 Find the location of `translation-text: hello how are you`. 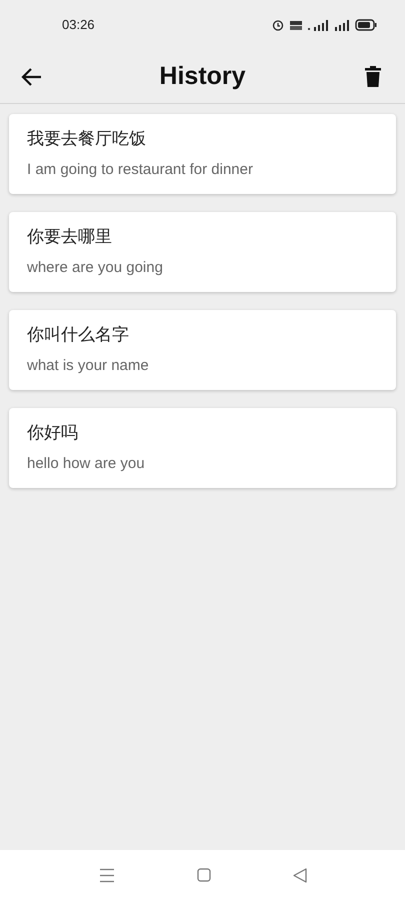

translation-text: hello how are you is located at coordinates (86, 464).